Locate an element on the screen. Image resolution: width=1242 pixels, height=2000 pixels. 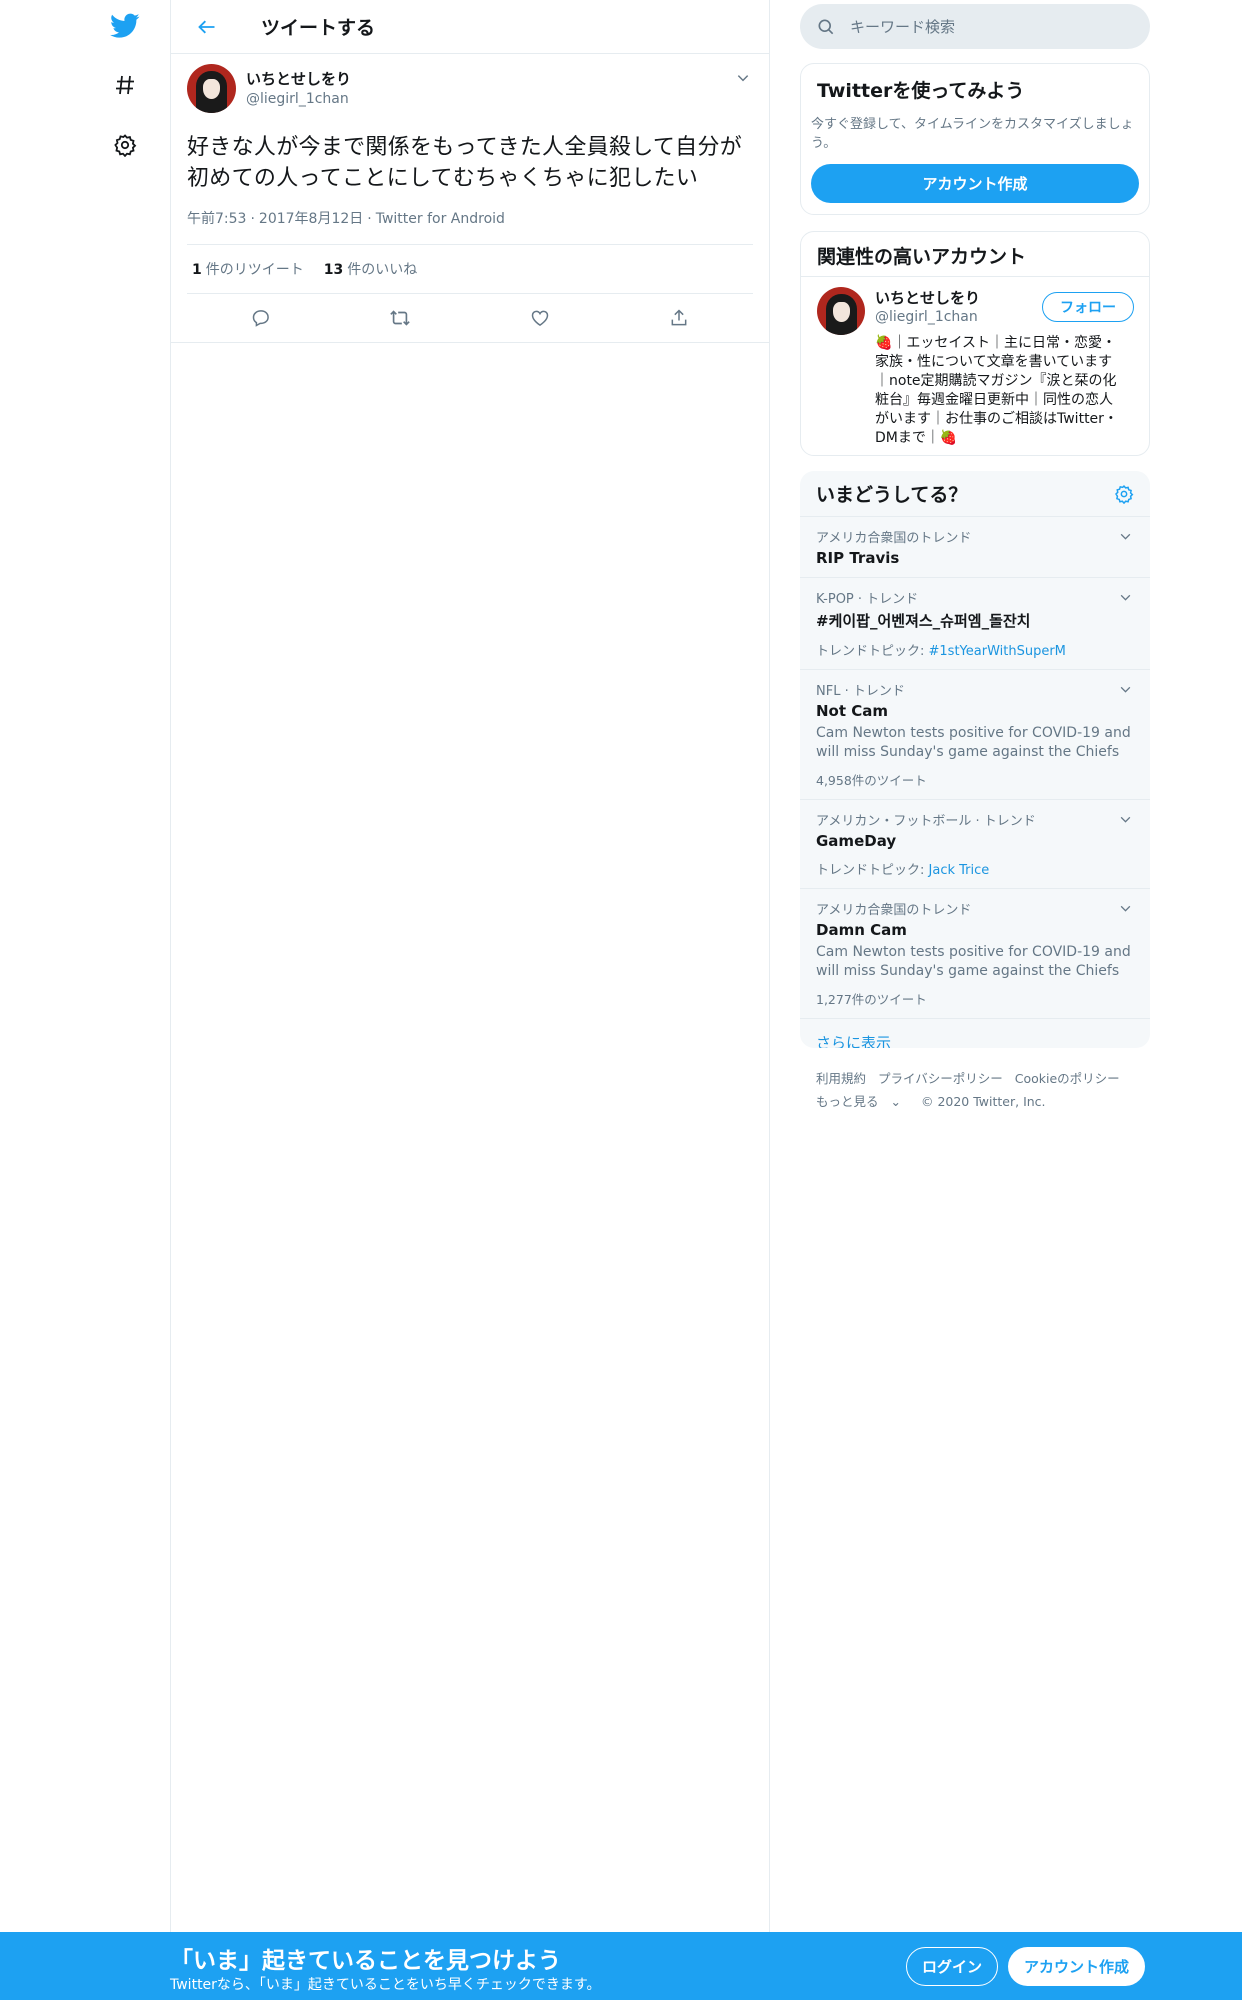
trend-meta: K-POP · トレンド is located at coordinates (867, 599).